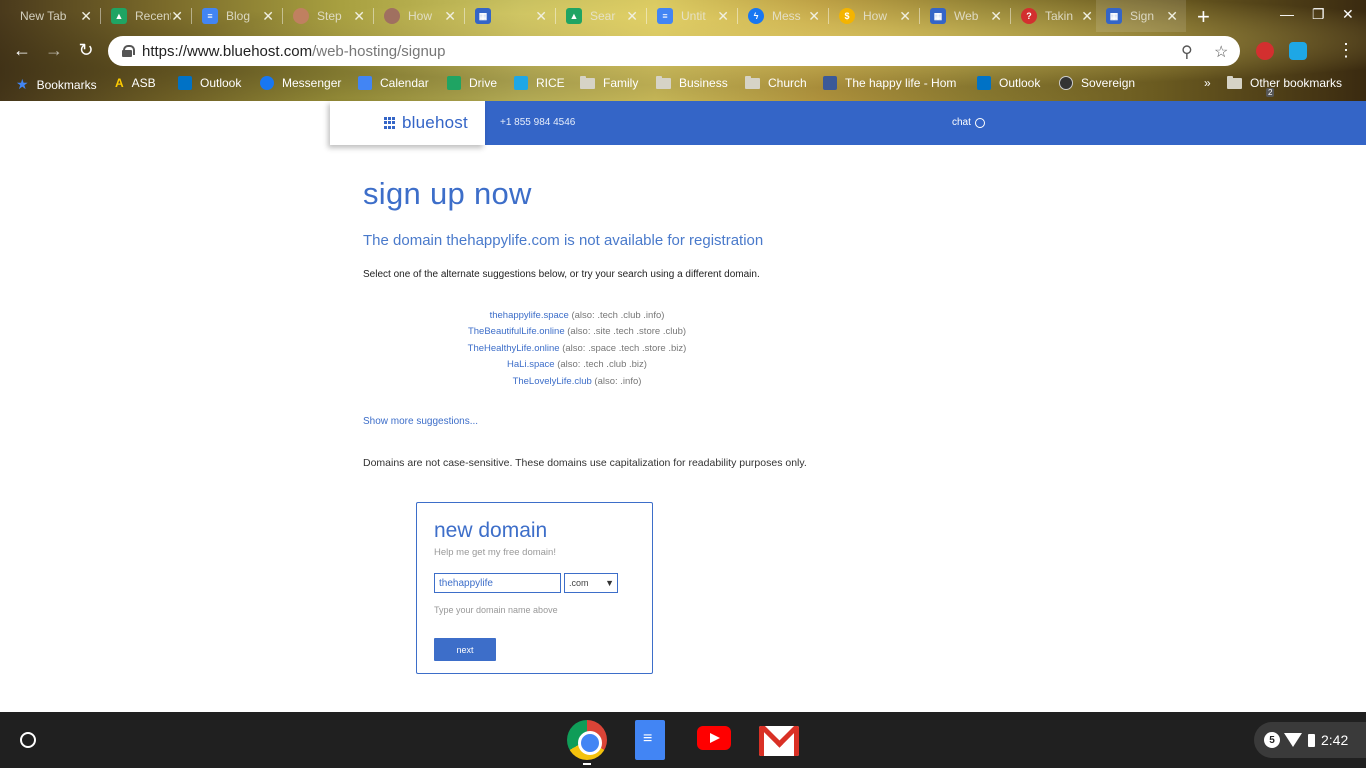 This screenshot has height=768, width=1366. I want to click on minimize-icon: —, so click(1287, 14).